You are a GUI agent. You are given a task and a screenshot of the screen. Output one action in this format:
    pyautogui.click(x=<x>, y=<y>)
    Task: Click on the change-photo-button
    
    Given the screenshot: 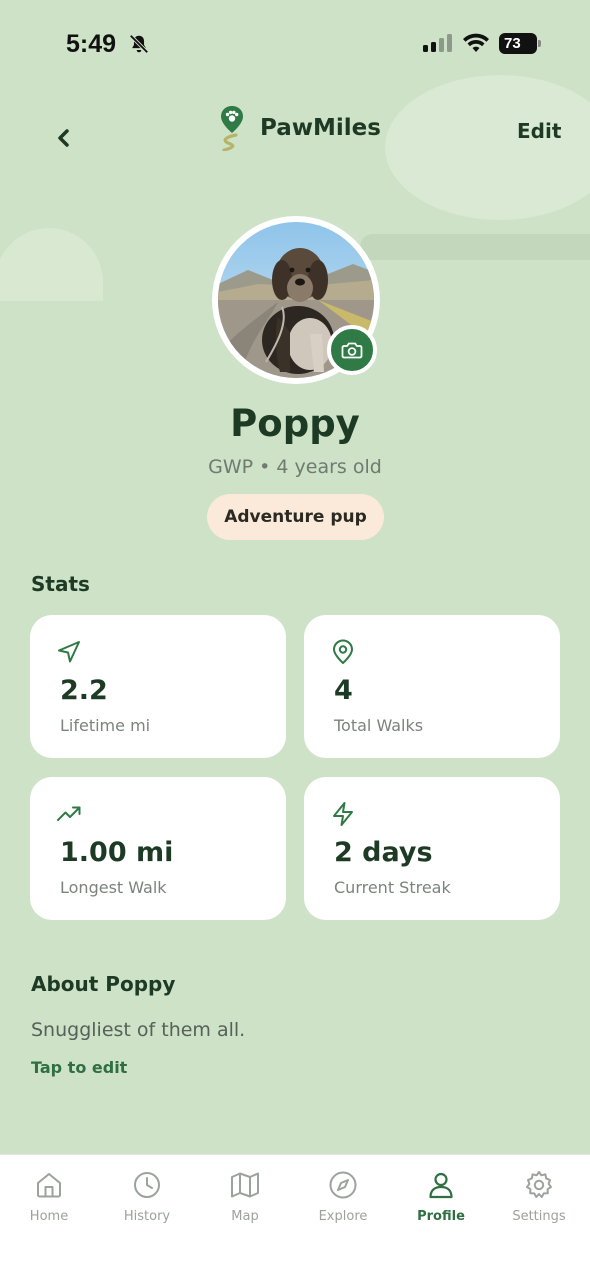 What is the action you would take?
    pyautogui.click(x=352, y=350)
    